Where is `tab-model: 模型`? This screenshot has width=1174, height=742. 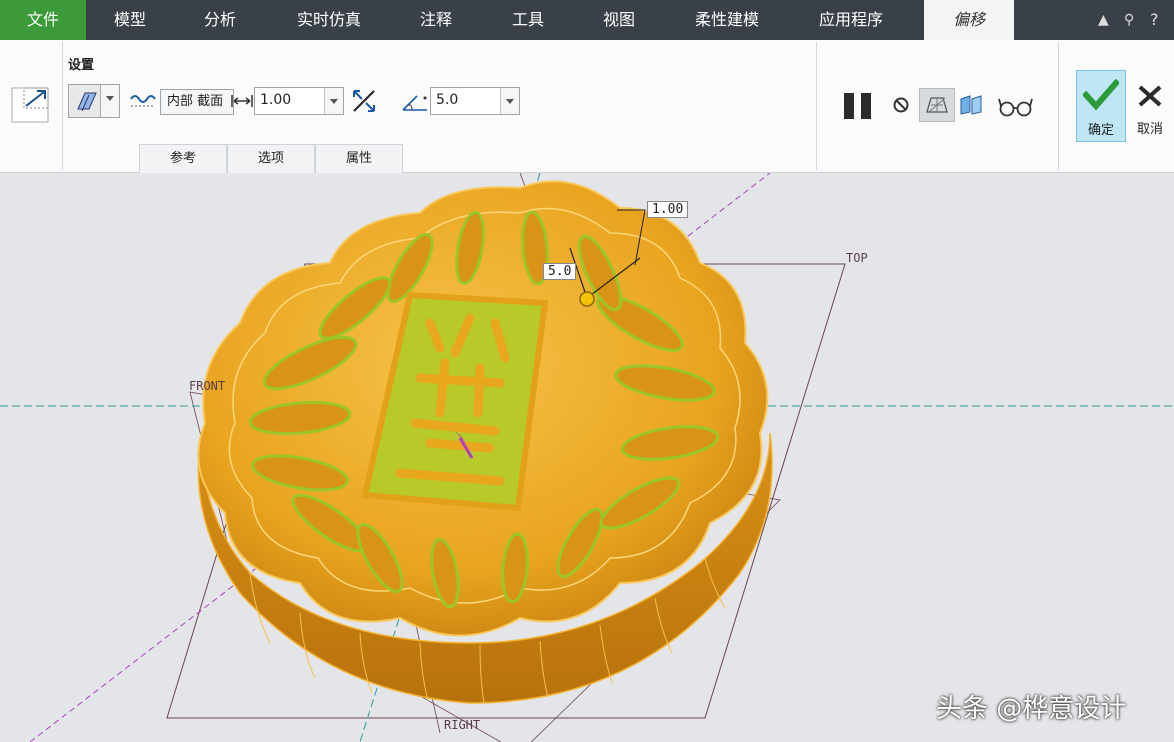
tab-model: 模型 is located at coordinates (130, 20).